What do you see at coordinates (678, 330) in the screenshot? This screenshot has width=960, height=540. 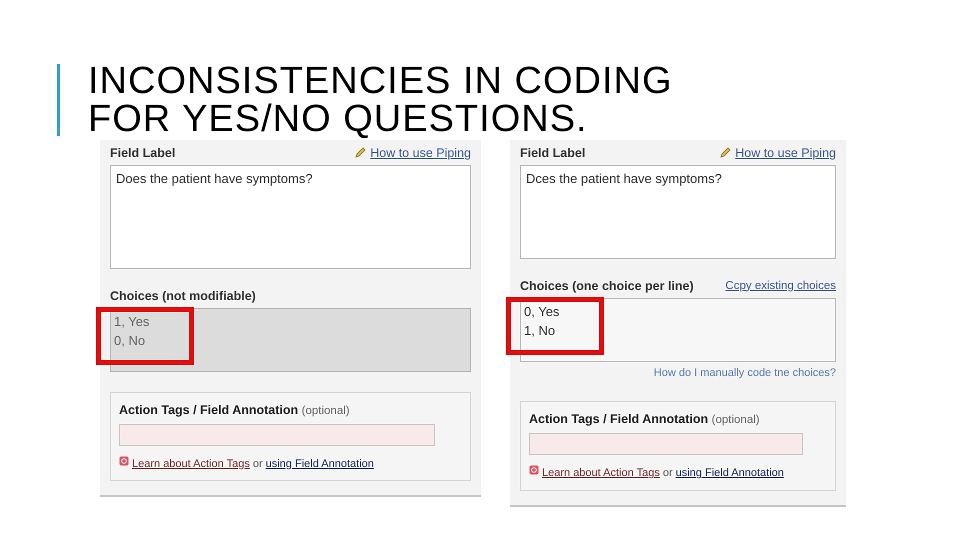 I see `choices-textarea: 0, Yes 1, No` at bounding box center [678, 330].